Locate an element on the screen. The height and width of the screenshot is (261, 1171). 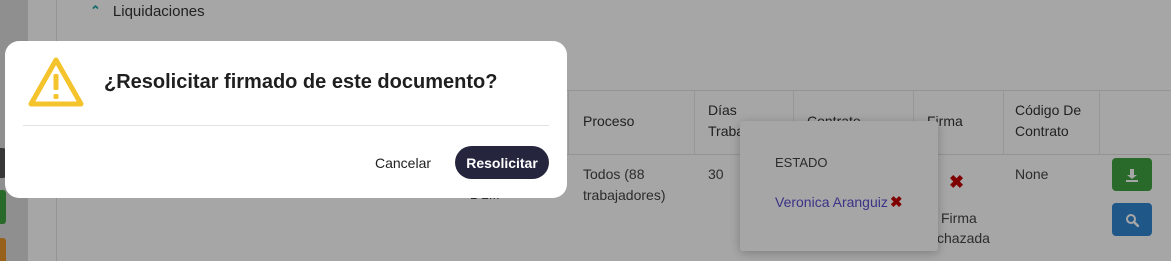
resolicitar-button: Resolicitar is located at coordinates (502, 162).